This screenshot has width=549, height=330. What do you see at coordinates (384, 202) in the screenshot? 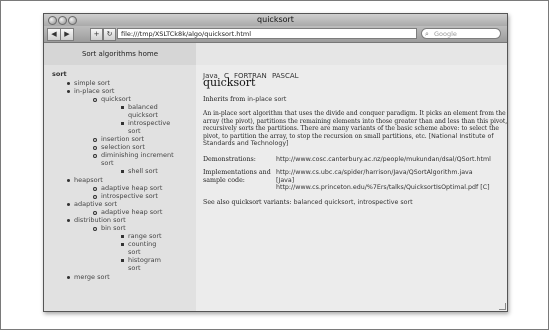
I see `see-also-link: introspective sort` at bounding box center [384, 202].